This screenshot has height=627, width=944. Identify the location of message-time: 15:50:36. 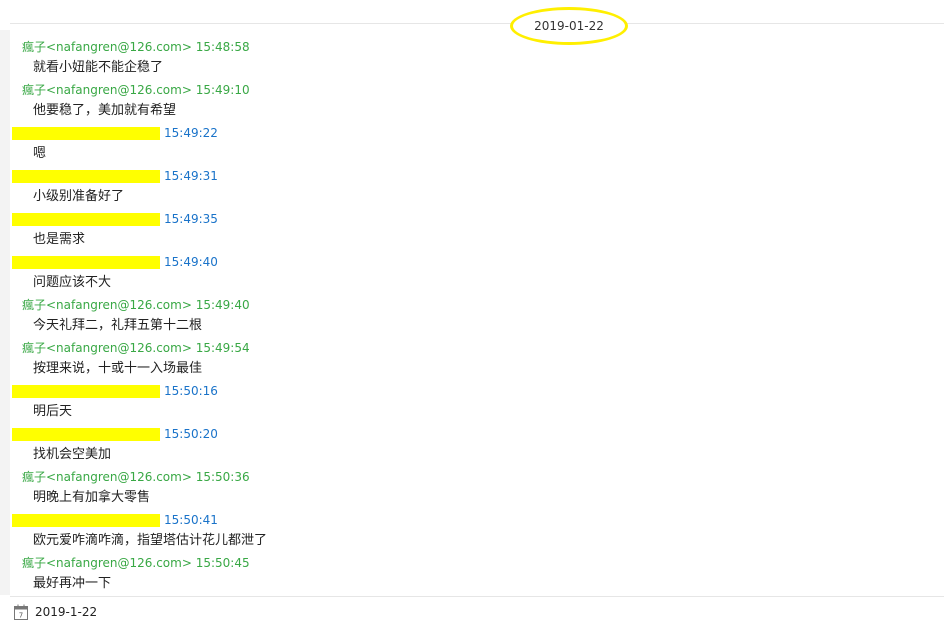
(222, 477).